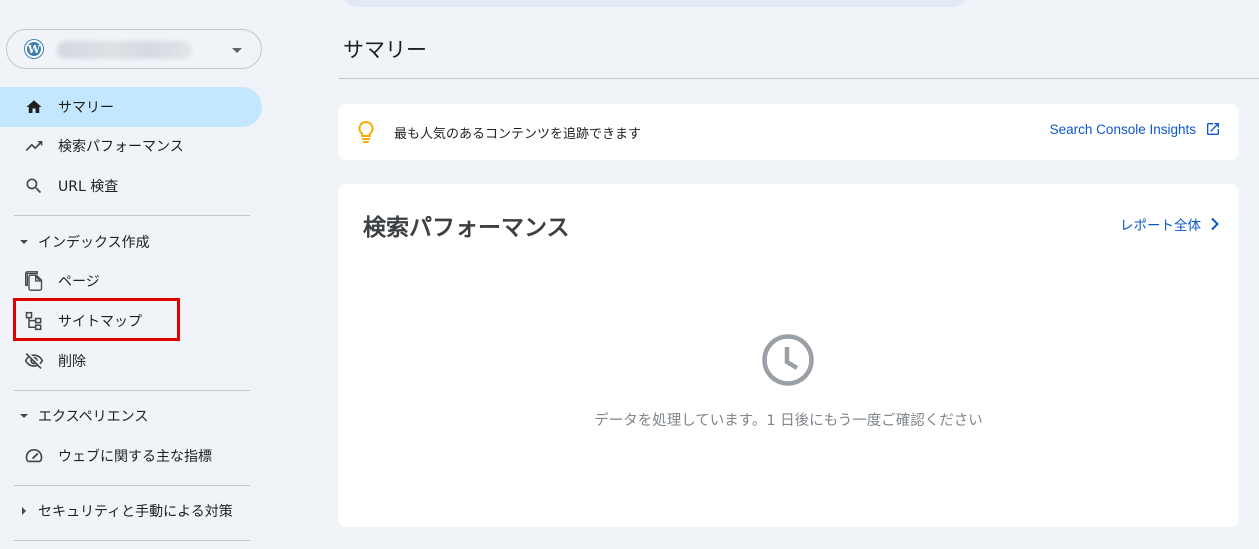 The image size is (1259, 549). What do you see at coordinates (788, 421) in the screenshot?
I see `processing-message: データを処理しています。1 日後にもう一度ご確認ください` at bounding box center [788, 421].